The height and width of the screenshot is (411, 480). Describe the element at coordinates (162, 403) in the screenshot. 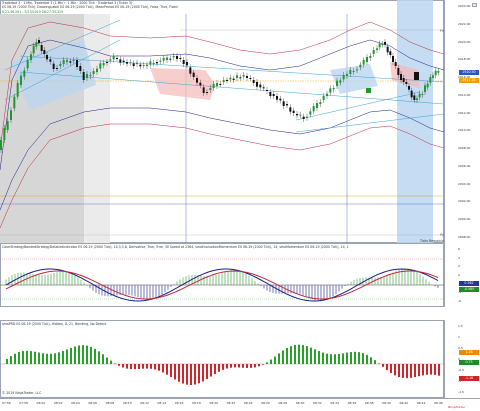

I see `time-tick-label: 08:14` at that location.